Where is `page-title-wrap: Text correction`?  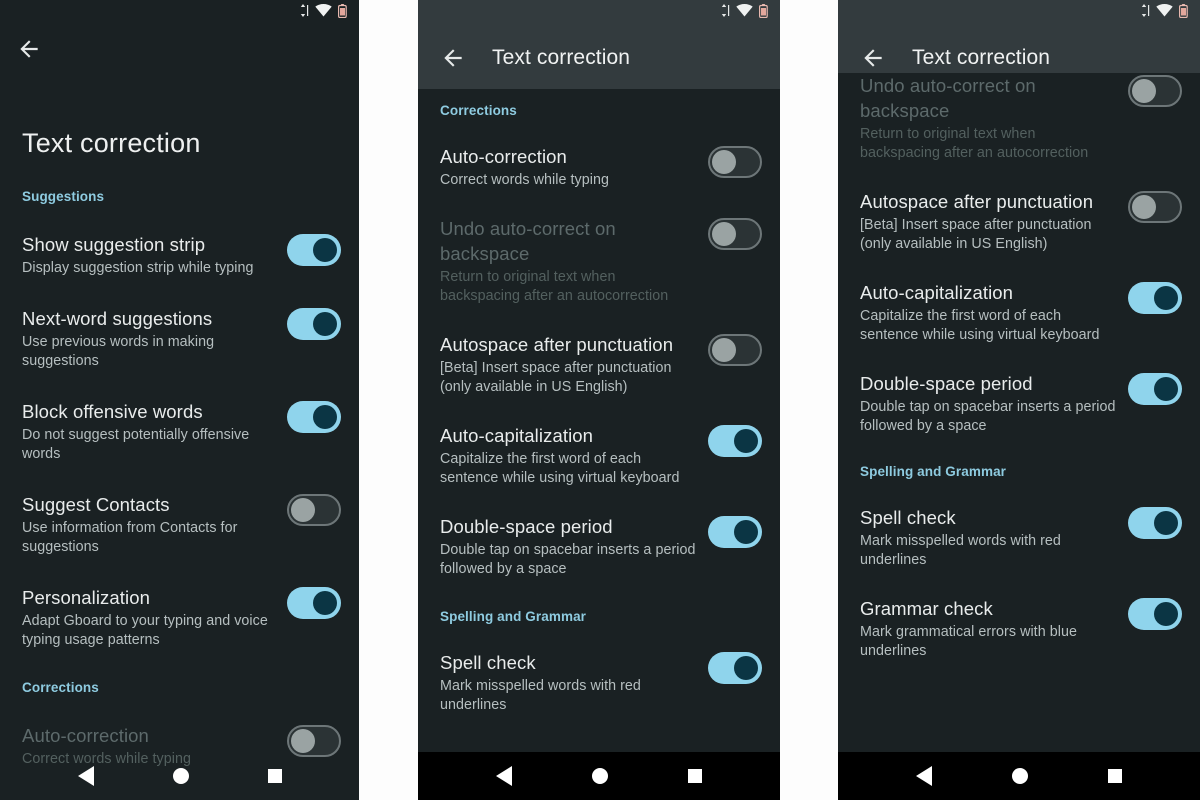
page-title-wrap: Text correction is located at coordinates (179, 143).